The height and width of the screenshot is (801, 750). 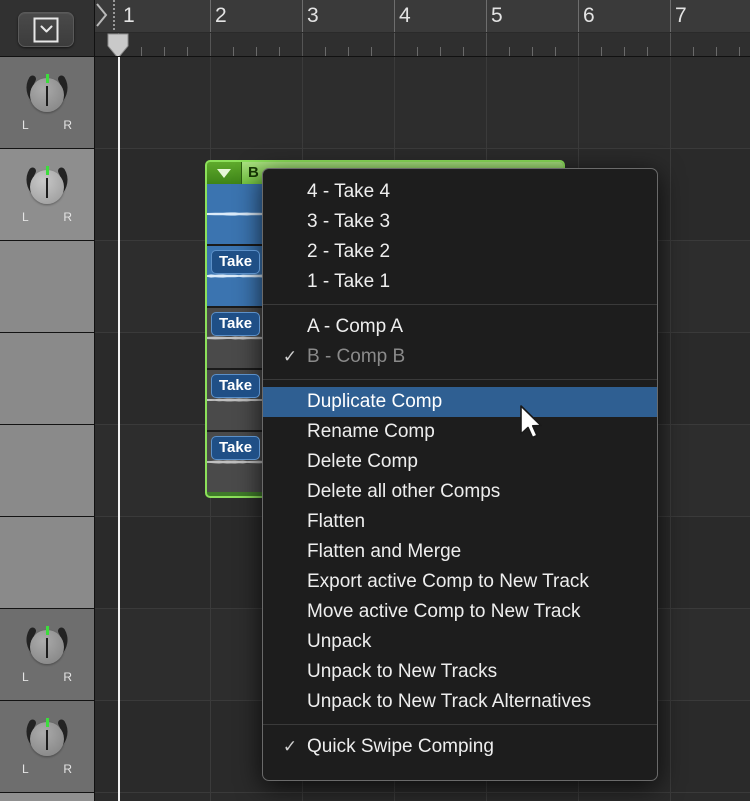 I want to click on menu-item: ✓ B - Comp B, so click(x=460, y=357).